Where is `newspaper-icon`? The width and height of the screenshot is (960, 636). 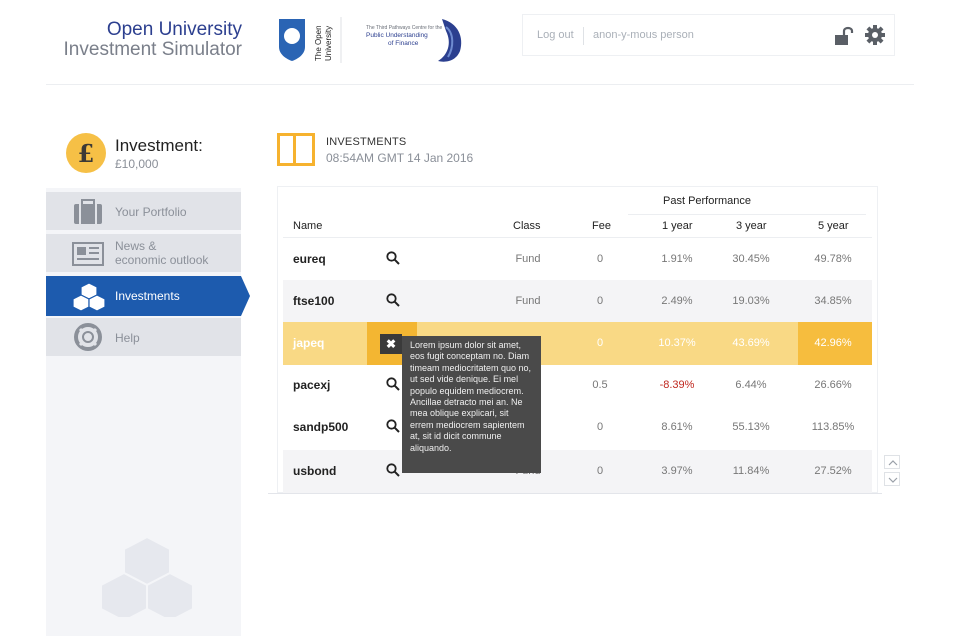 newspaper-icon is located at coordinates (88, 254).